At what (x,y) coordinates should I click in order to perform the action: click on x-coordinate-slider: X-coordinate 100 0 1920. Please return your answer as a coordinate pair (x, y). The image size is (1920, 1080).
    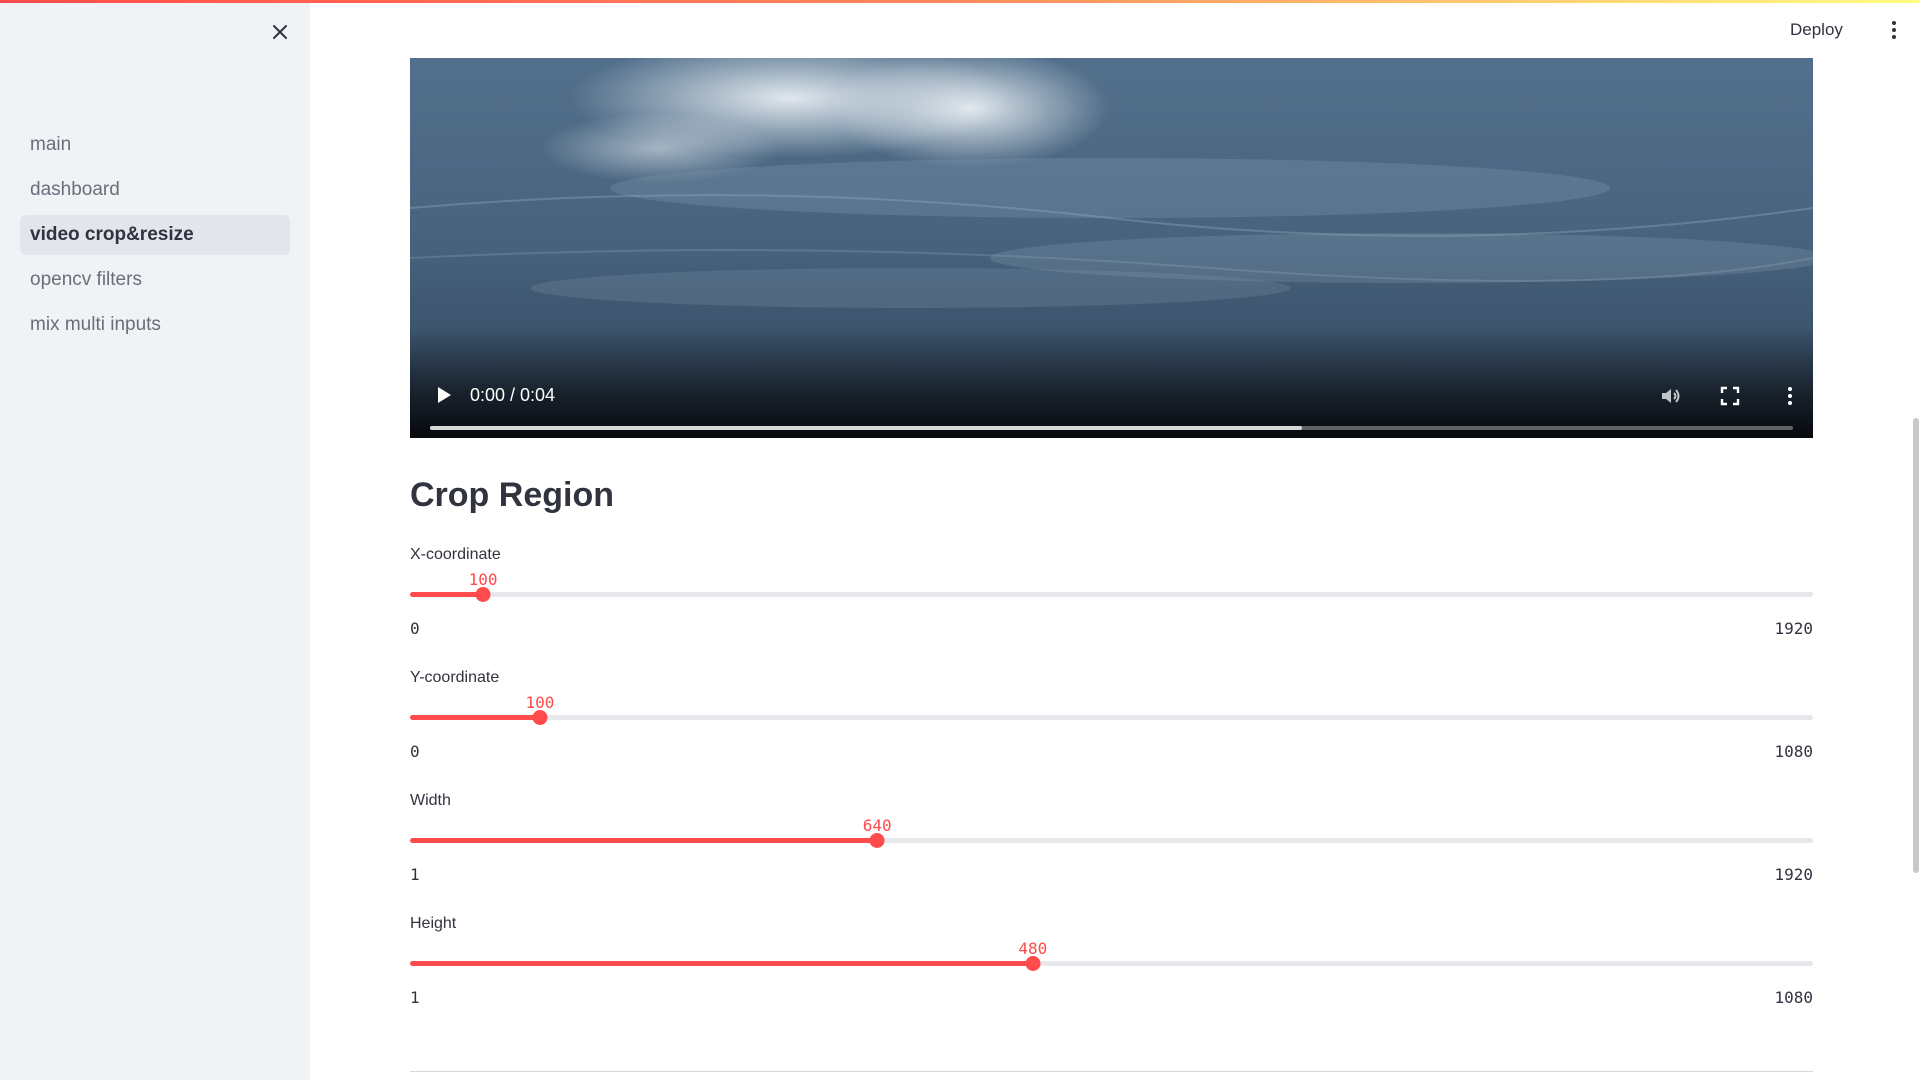
    Looking at the image, I should click on (1111, 601).